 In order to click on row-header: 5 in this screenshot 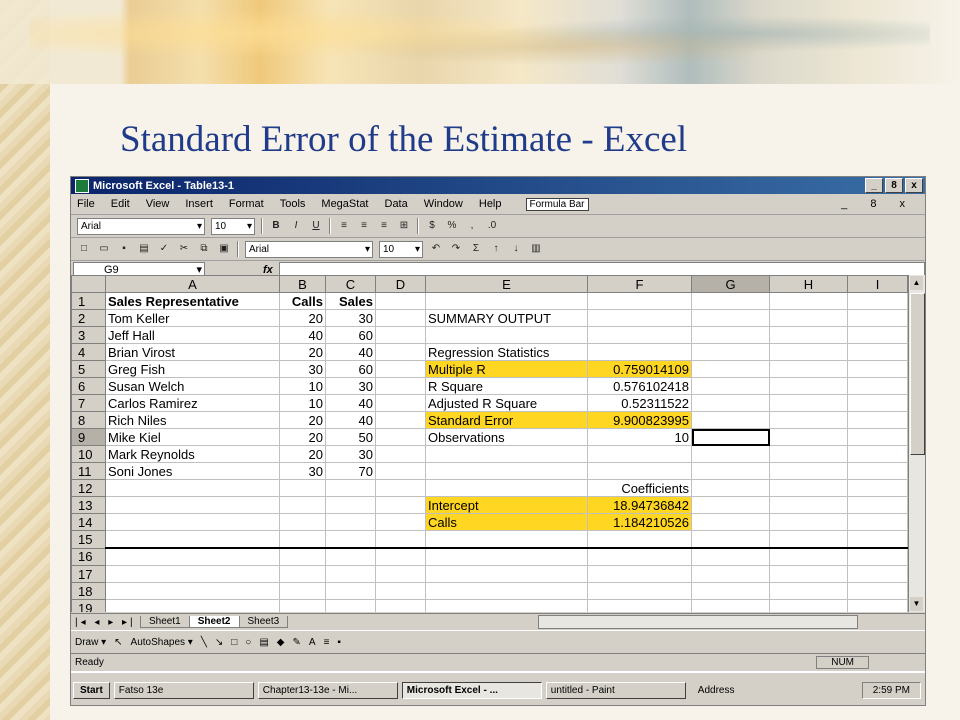, I will do `click(88, 369)`.